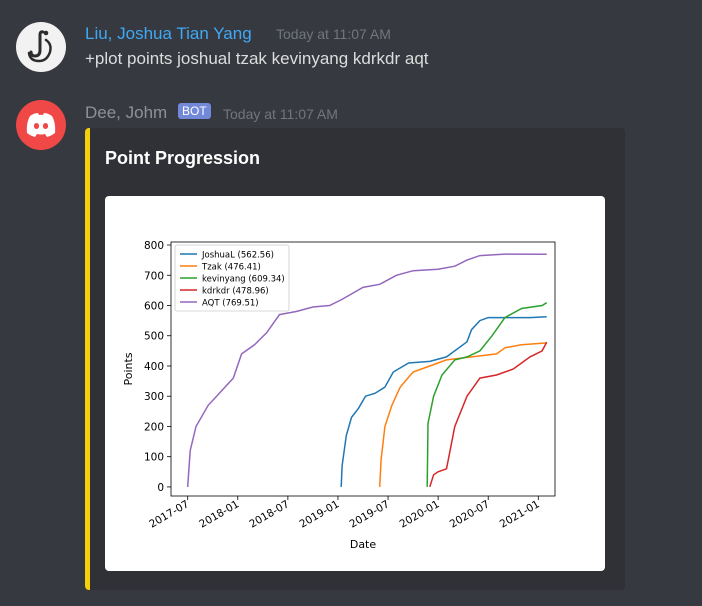 Image resolution: width=702 pixels, height=606 pixels. I want to click on y-tick-label: 800, so click(154, 246).